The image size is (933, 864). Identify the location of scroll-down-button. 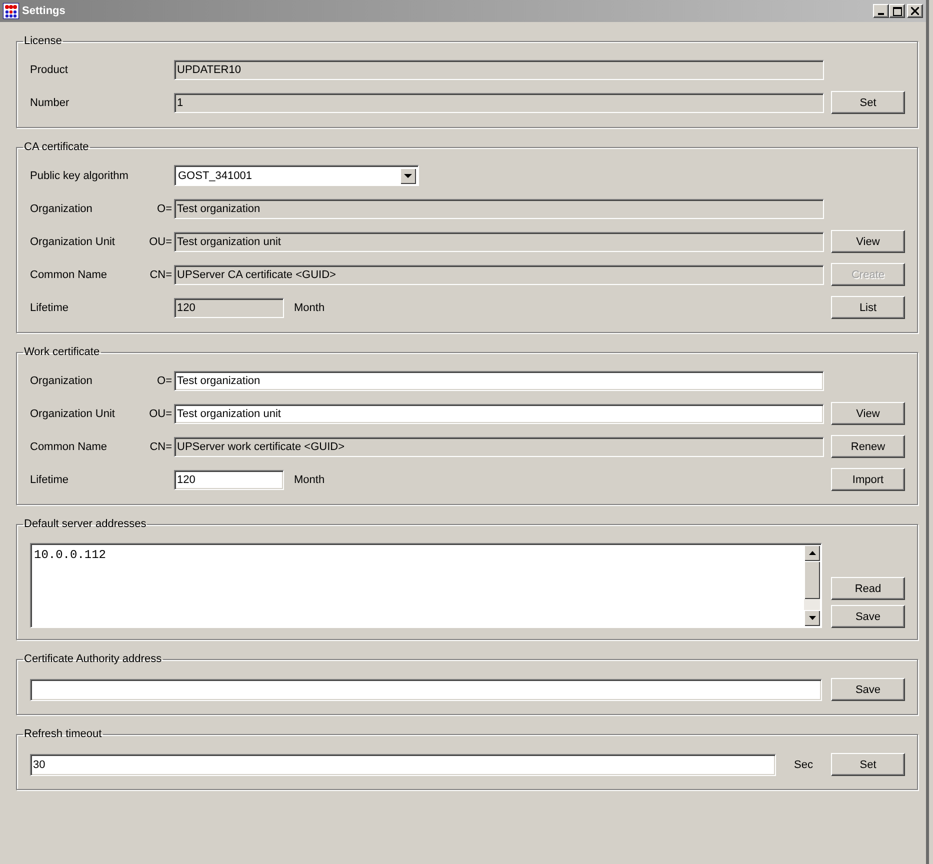
(812, 618).